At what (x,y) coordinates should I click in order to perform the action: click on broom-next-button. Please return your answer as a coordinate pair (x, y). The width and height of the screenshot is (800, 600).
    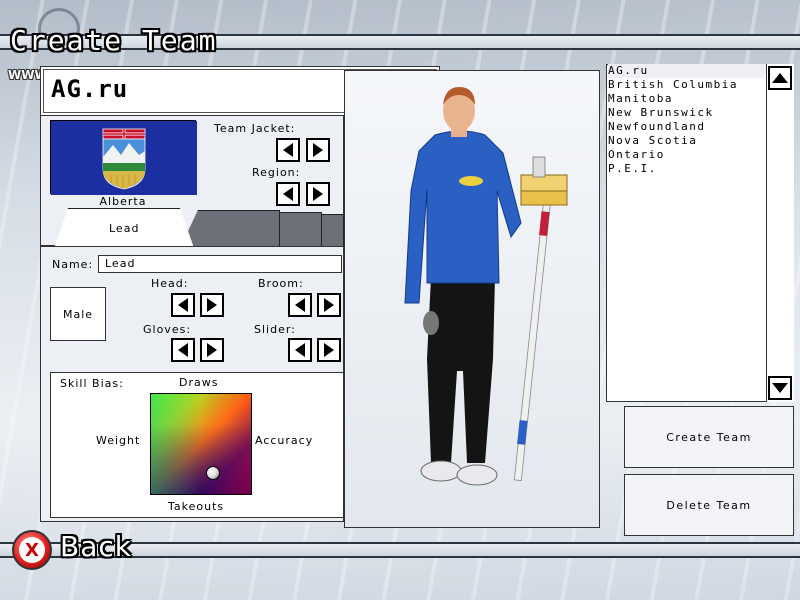
    Looking at the image, I should click on (329, 305).